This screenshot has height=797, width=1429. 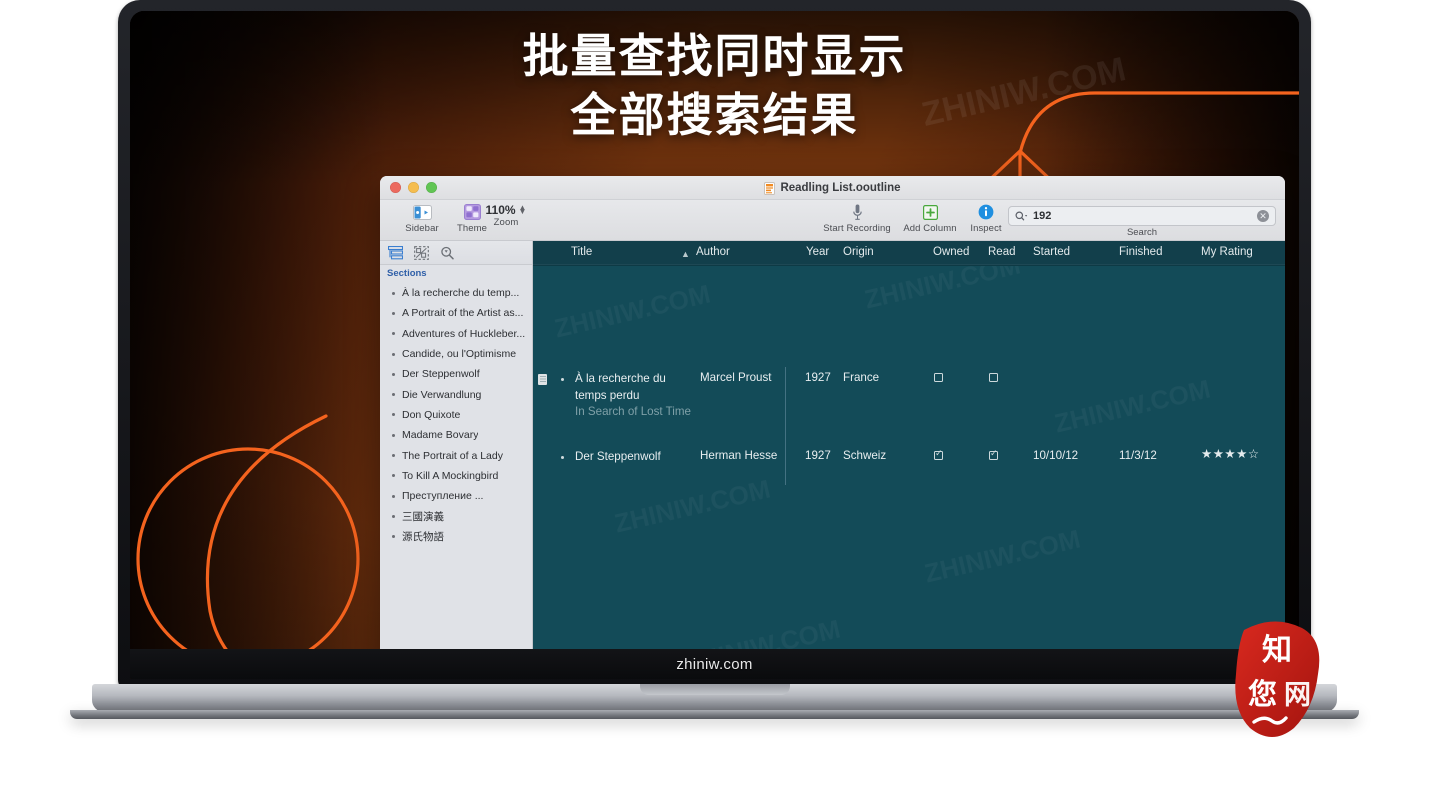 What do you see at coordinates (832, 188) in the screenshot?
I see `window-titlebar: Readling List.ooutline` at bounding box center [832, 188].